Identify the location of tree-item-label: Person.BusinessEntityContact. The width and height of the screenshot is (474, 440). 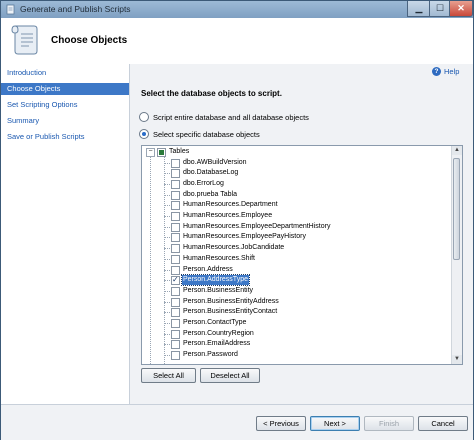
(230, 312).